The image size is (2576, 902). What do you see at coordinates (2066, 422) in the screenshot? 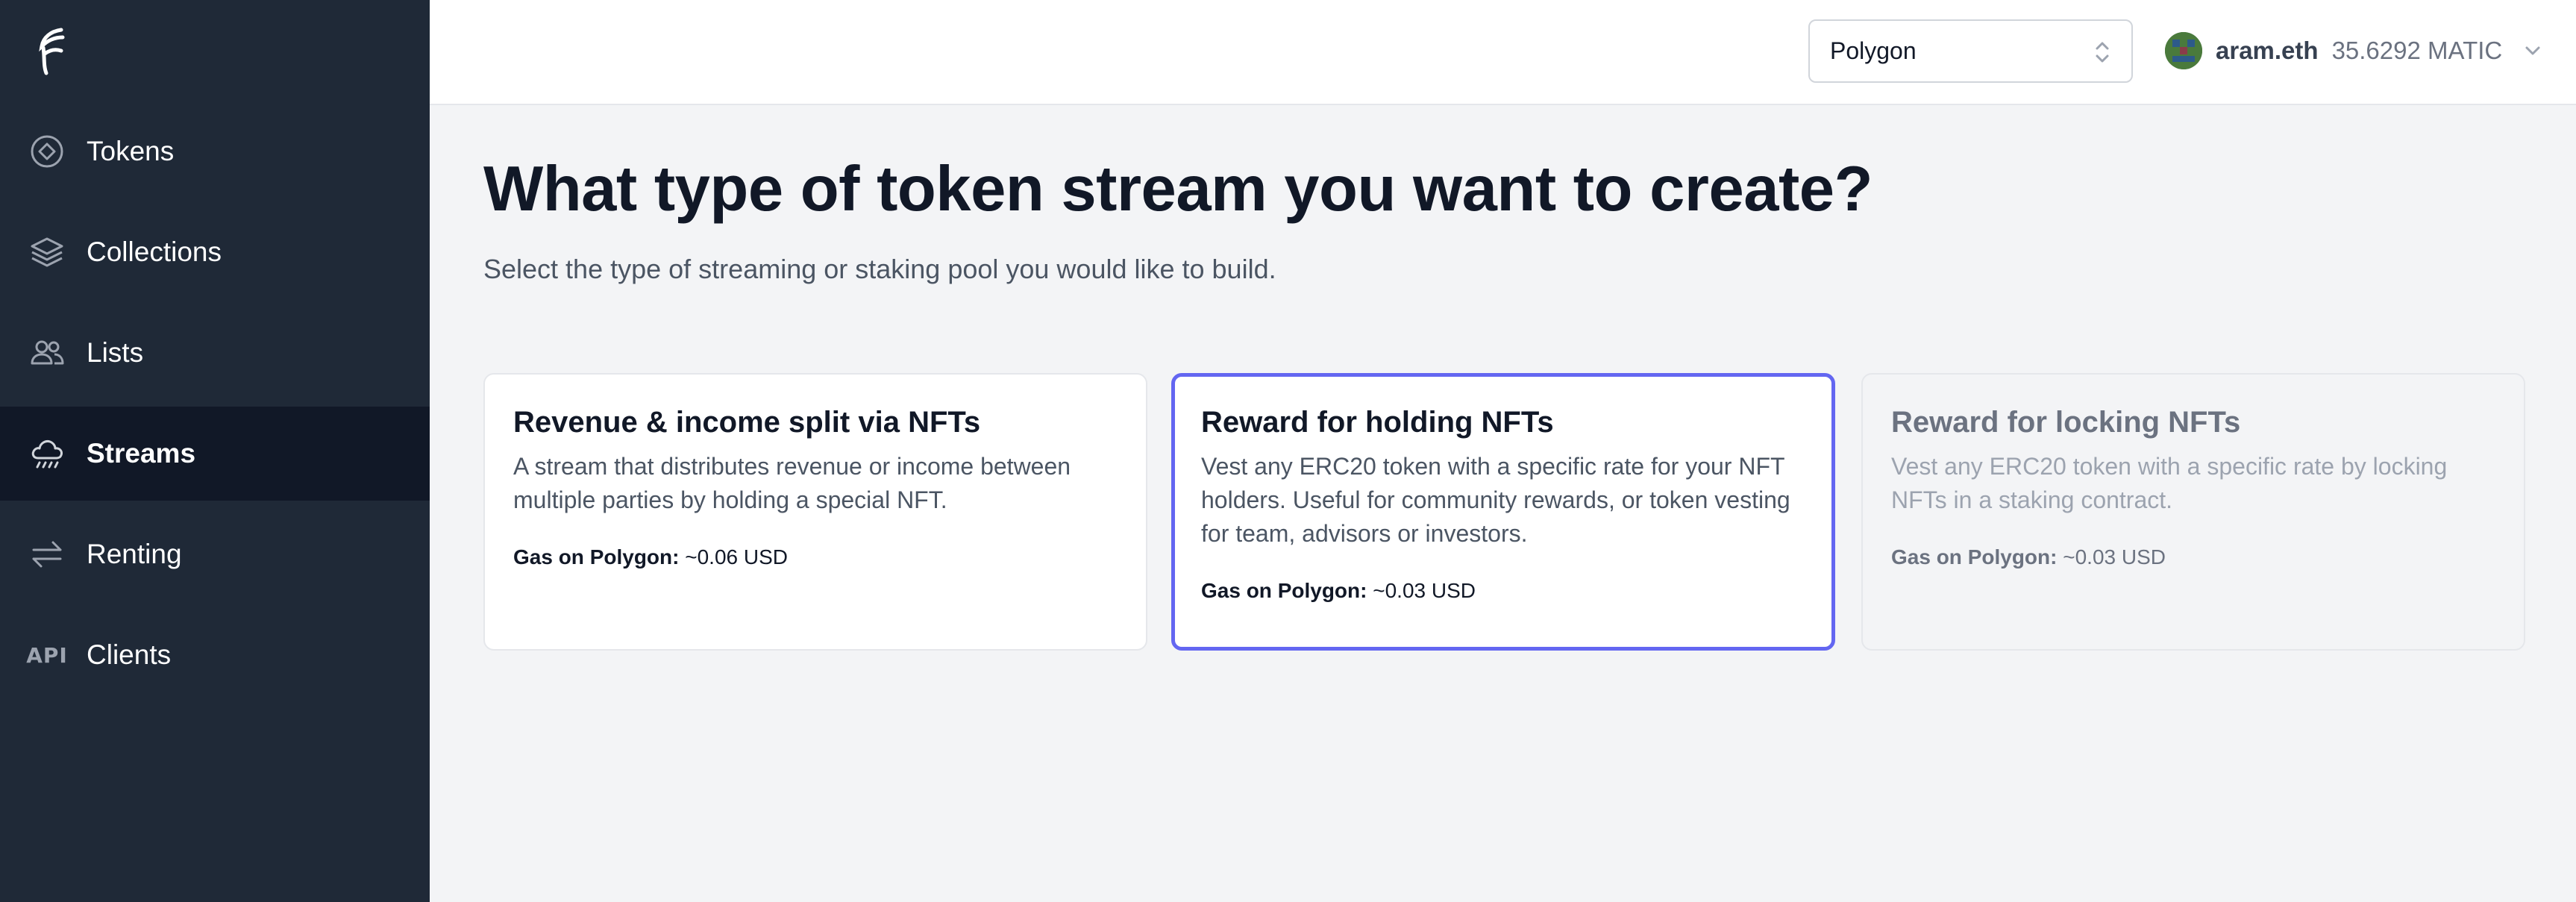
I see `card-title: Reward for locking NFTs` at bounding box center [2066, 422].